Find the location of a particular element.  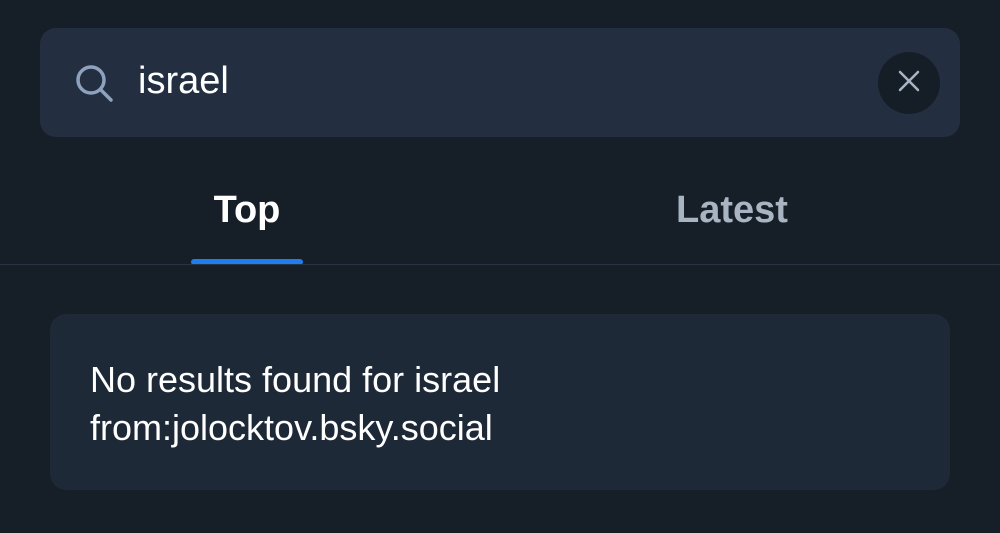

empty-results-line-2: from:jolocktov.bsky.social is located at coordinates (291, 427).